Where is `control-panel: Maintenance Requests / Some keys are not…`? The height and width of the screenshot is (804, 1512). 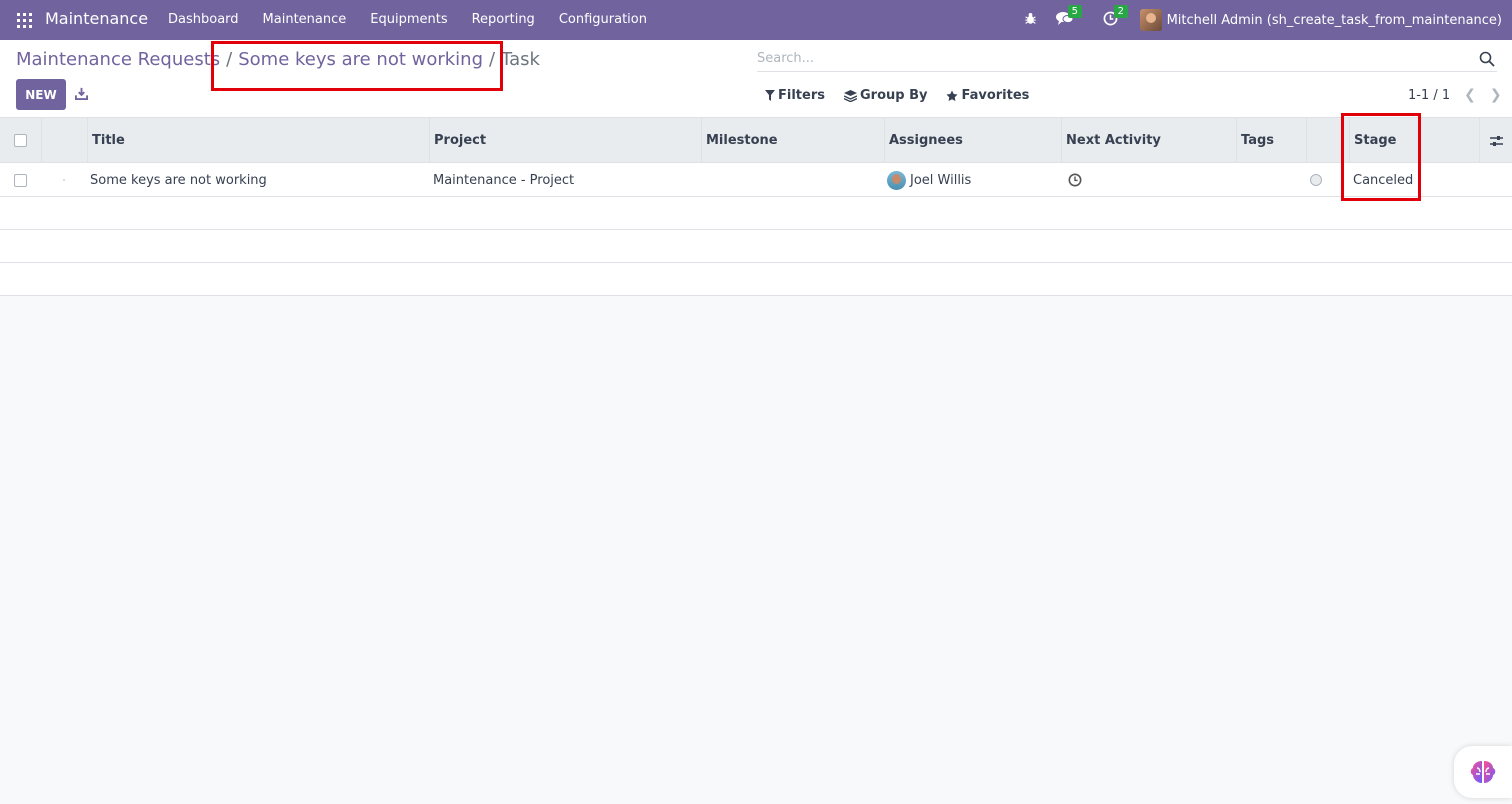
control-panel: Maintenance Requests / Some keys are not… is located at coordinates (756, 79).